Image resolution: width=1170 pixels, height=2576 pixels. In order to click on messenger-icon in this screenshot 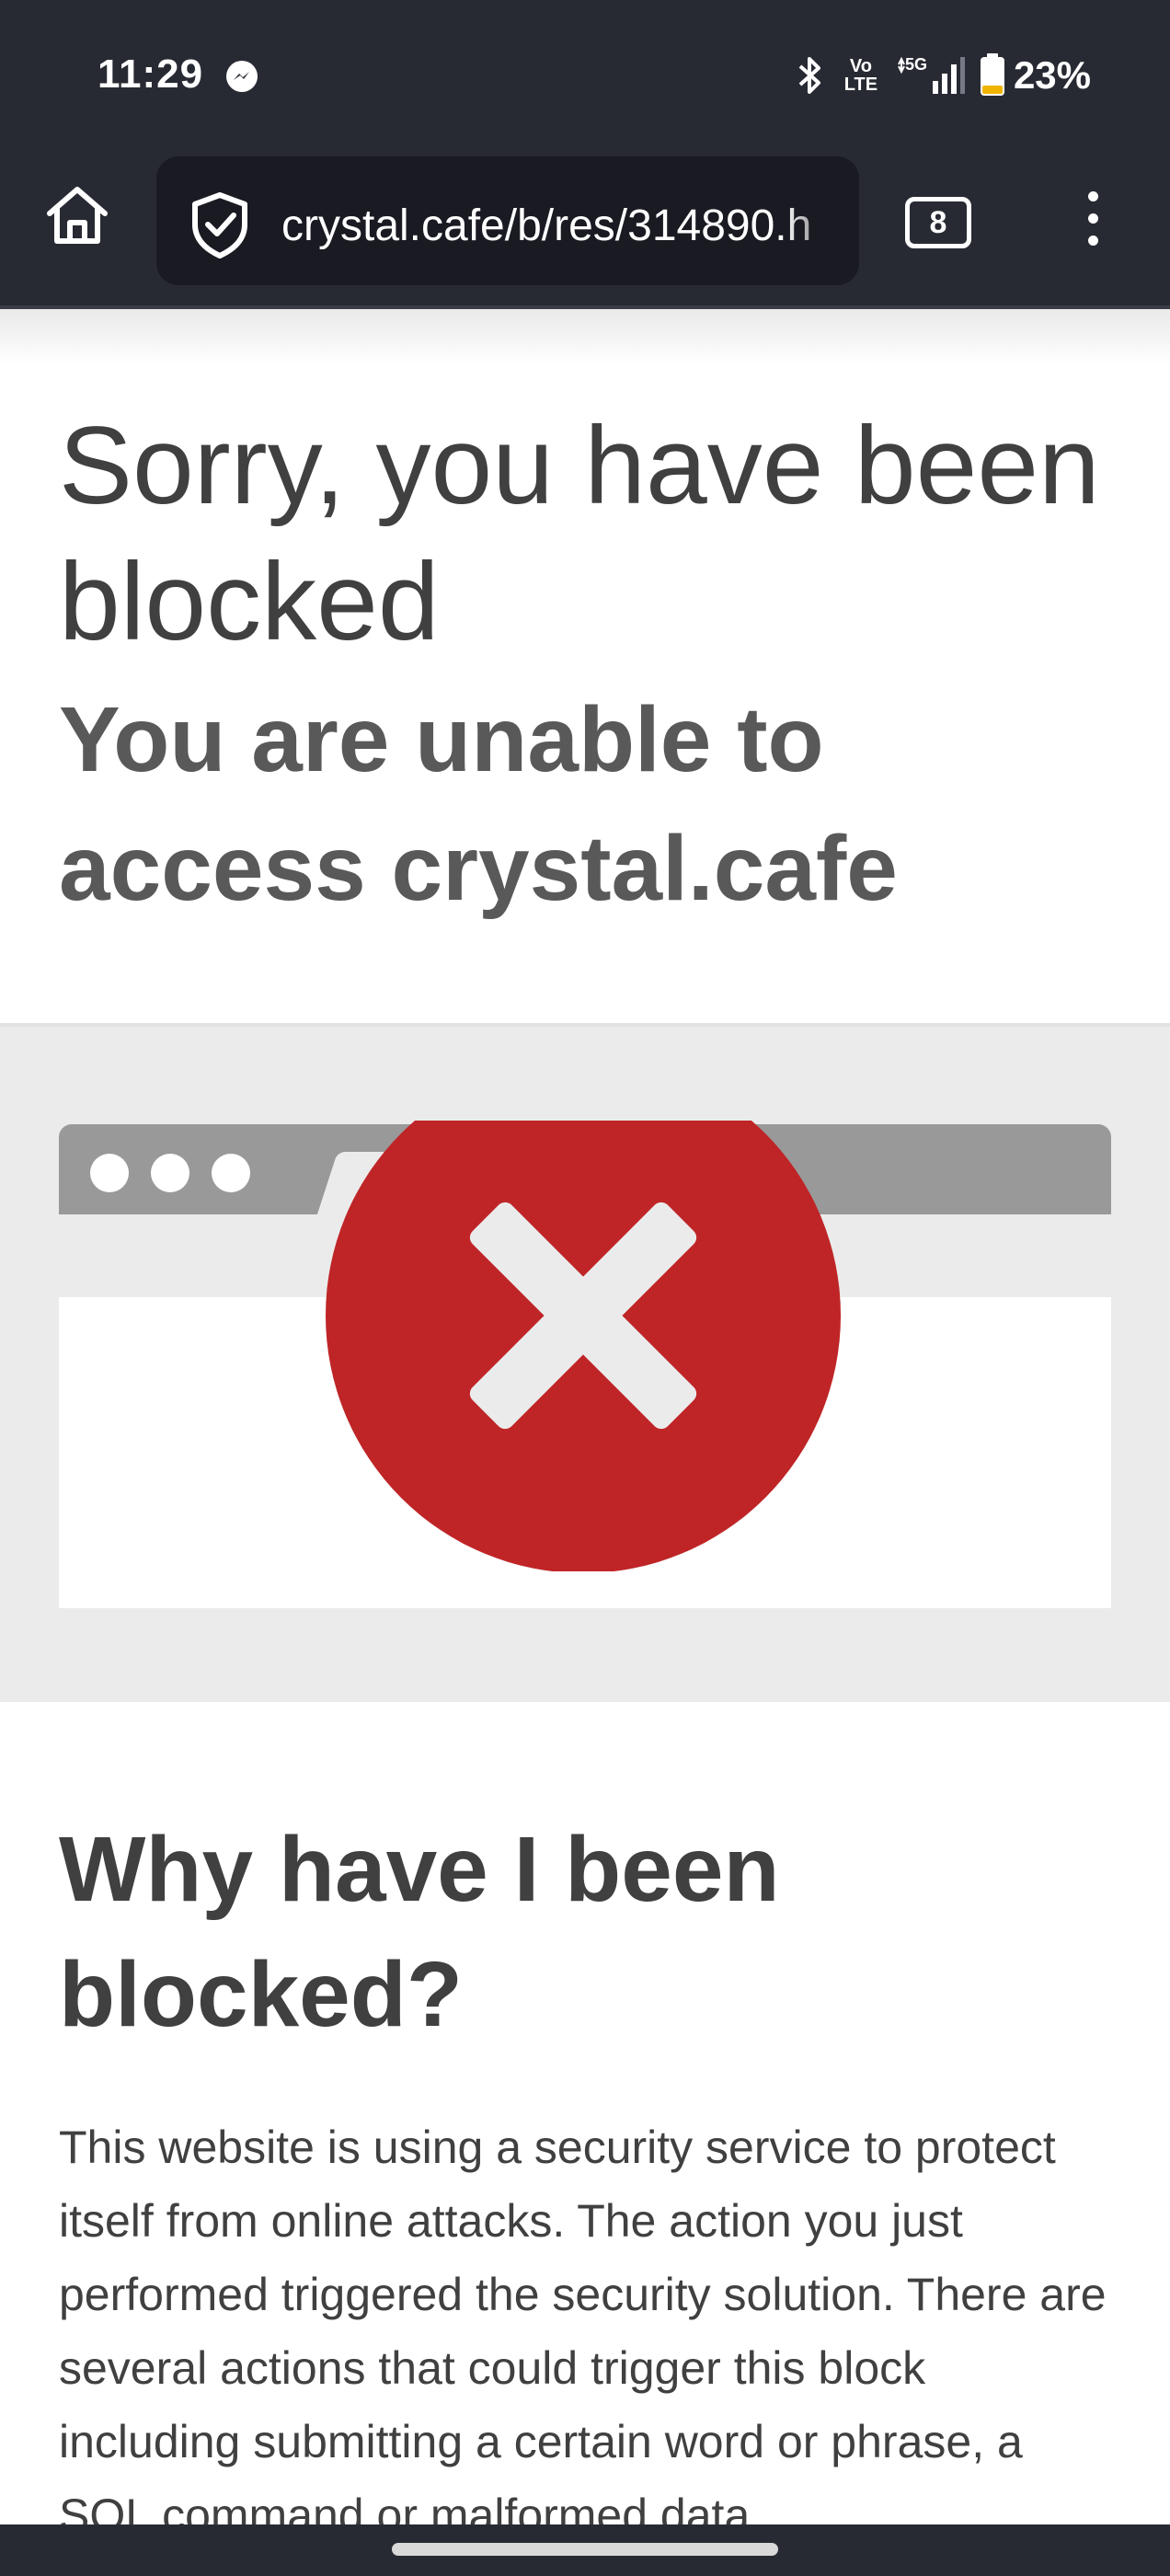, I will do `click(242, 76)`.